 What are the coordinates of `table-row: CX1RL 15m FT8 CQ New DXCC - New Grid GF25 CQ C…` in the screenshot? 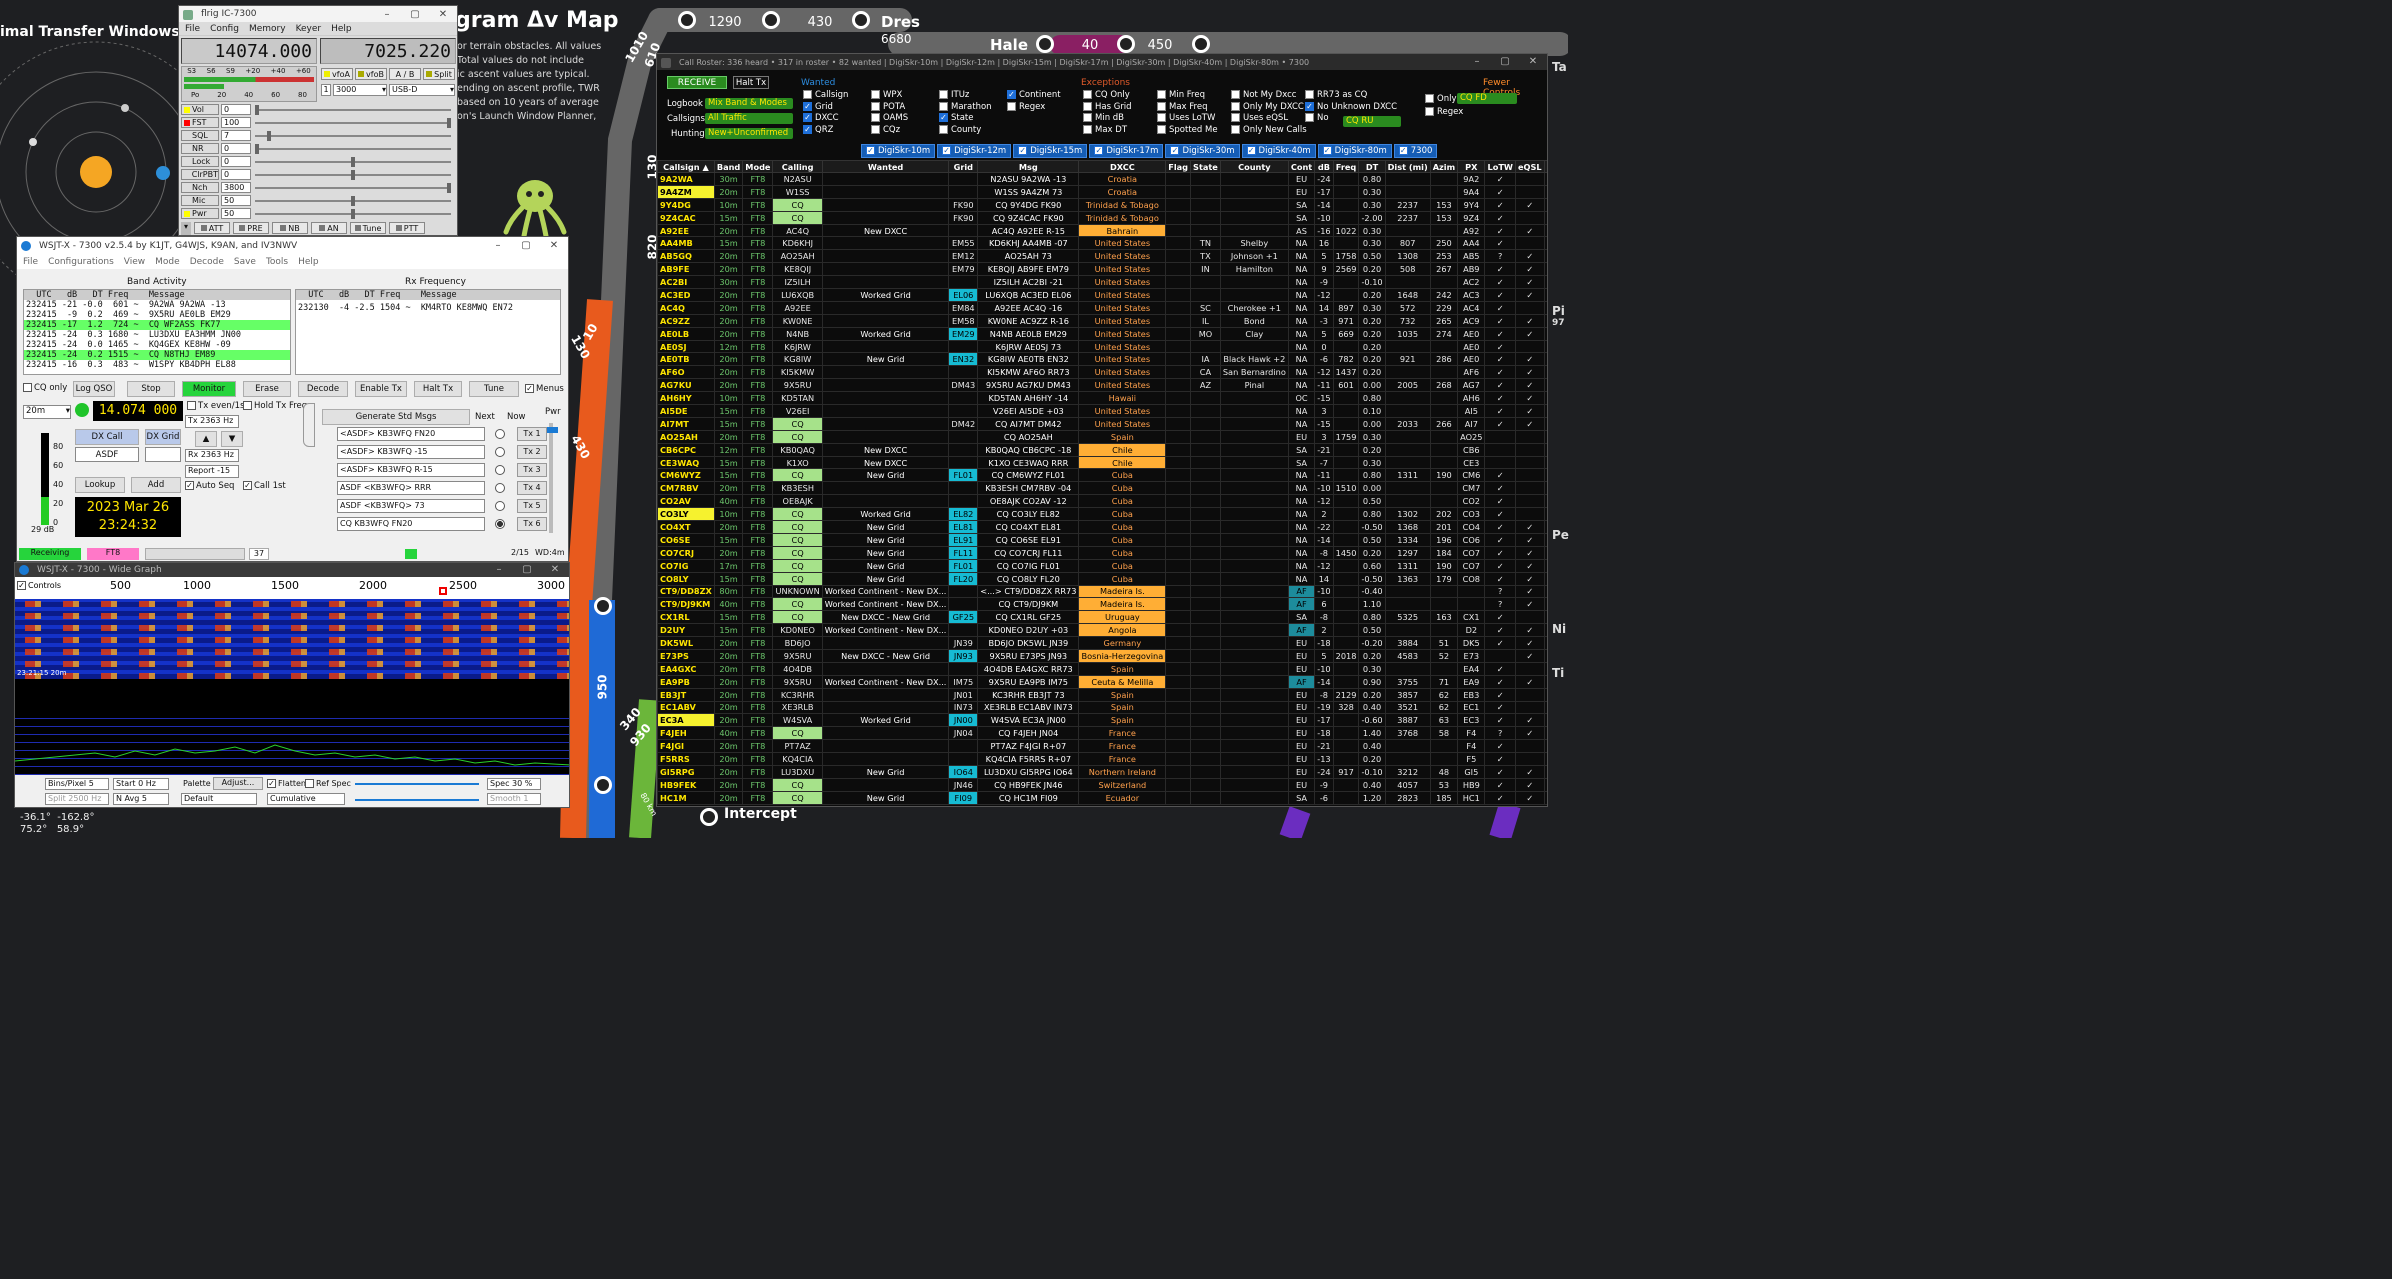 It's located at (1102, 617).